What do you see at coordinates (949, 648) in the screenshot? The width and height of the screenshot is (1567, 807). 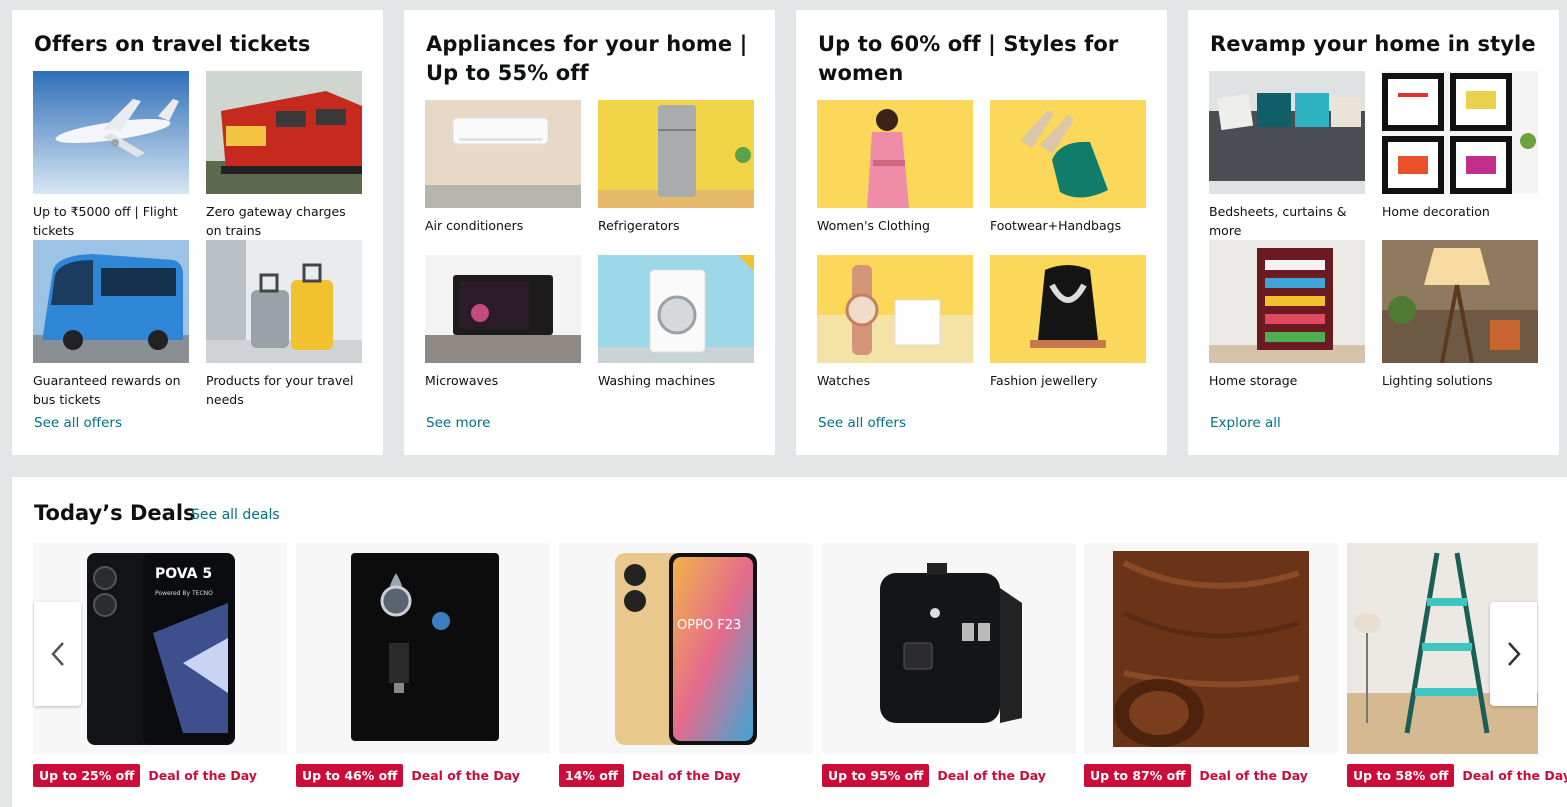 I see `travel-adapter-image` at bounding box center [949, 648].